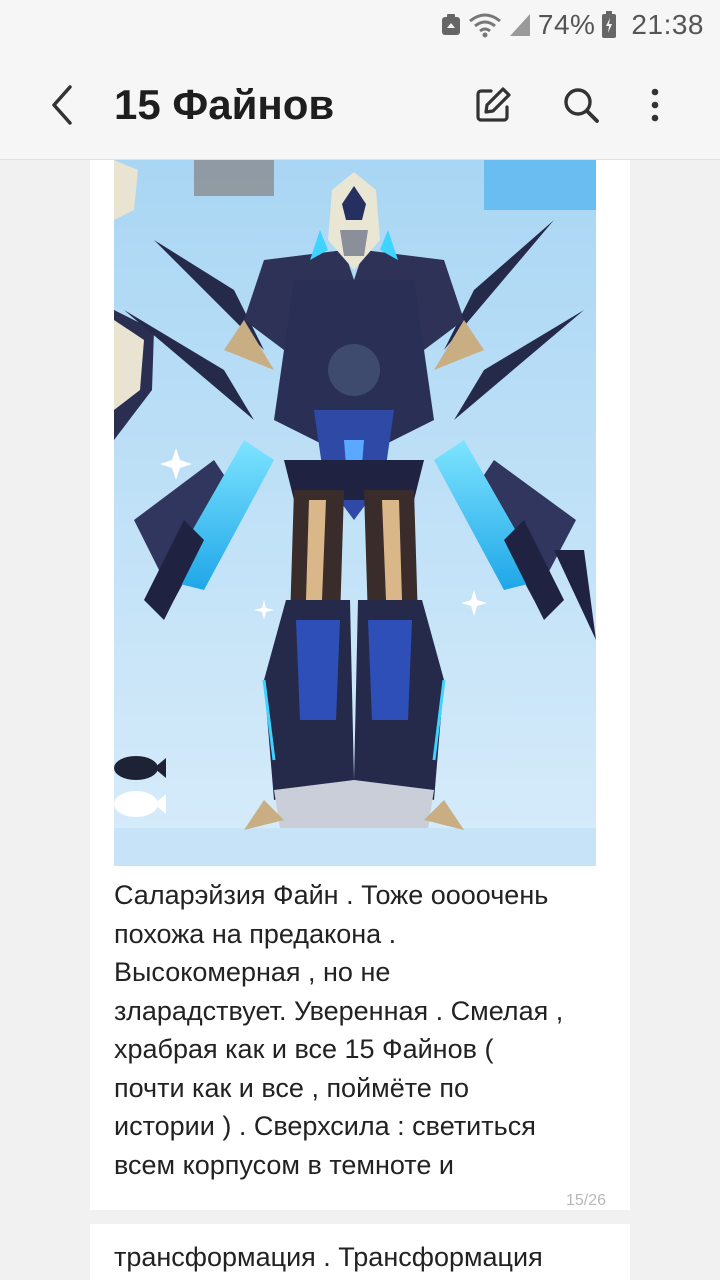 The height and width of the screenshot is (1280, 720). I want to click on edit-icon, so click(493, 104).